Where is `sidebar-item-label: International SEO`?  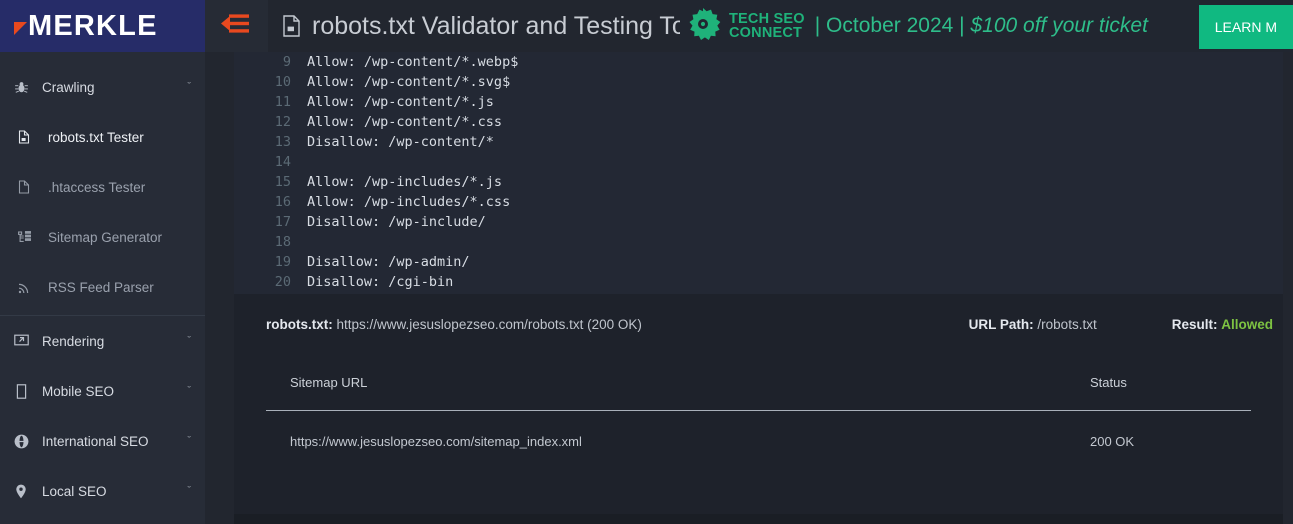
sidebar-item-label: International SEO is located at coordinates (95, 441).